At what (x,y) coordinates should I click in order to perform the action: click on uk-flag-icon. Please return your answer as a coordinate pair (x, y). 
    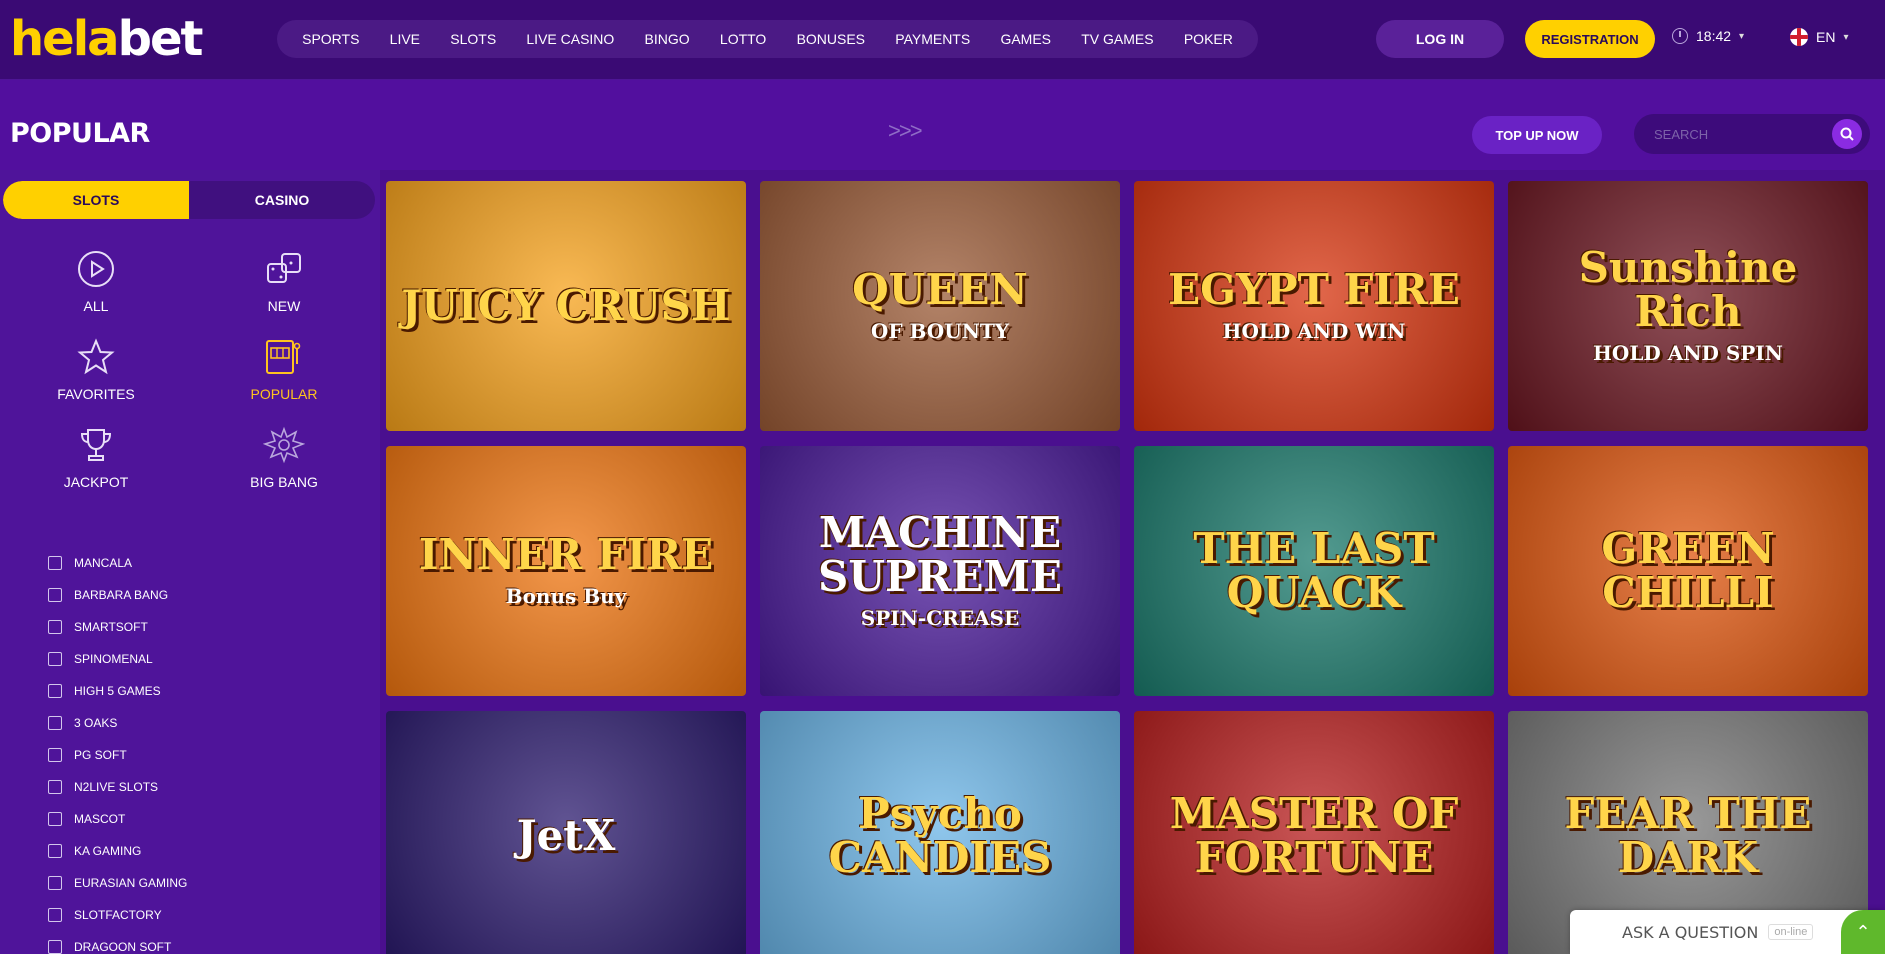
    Looking at the image, I should click on (1799, 37).